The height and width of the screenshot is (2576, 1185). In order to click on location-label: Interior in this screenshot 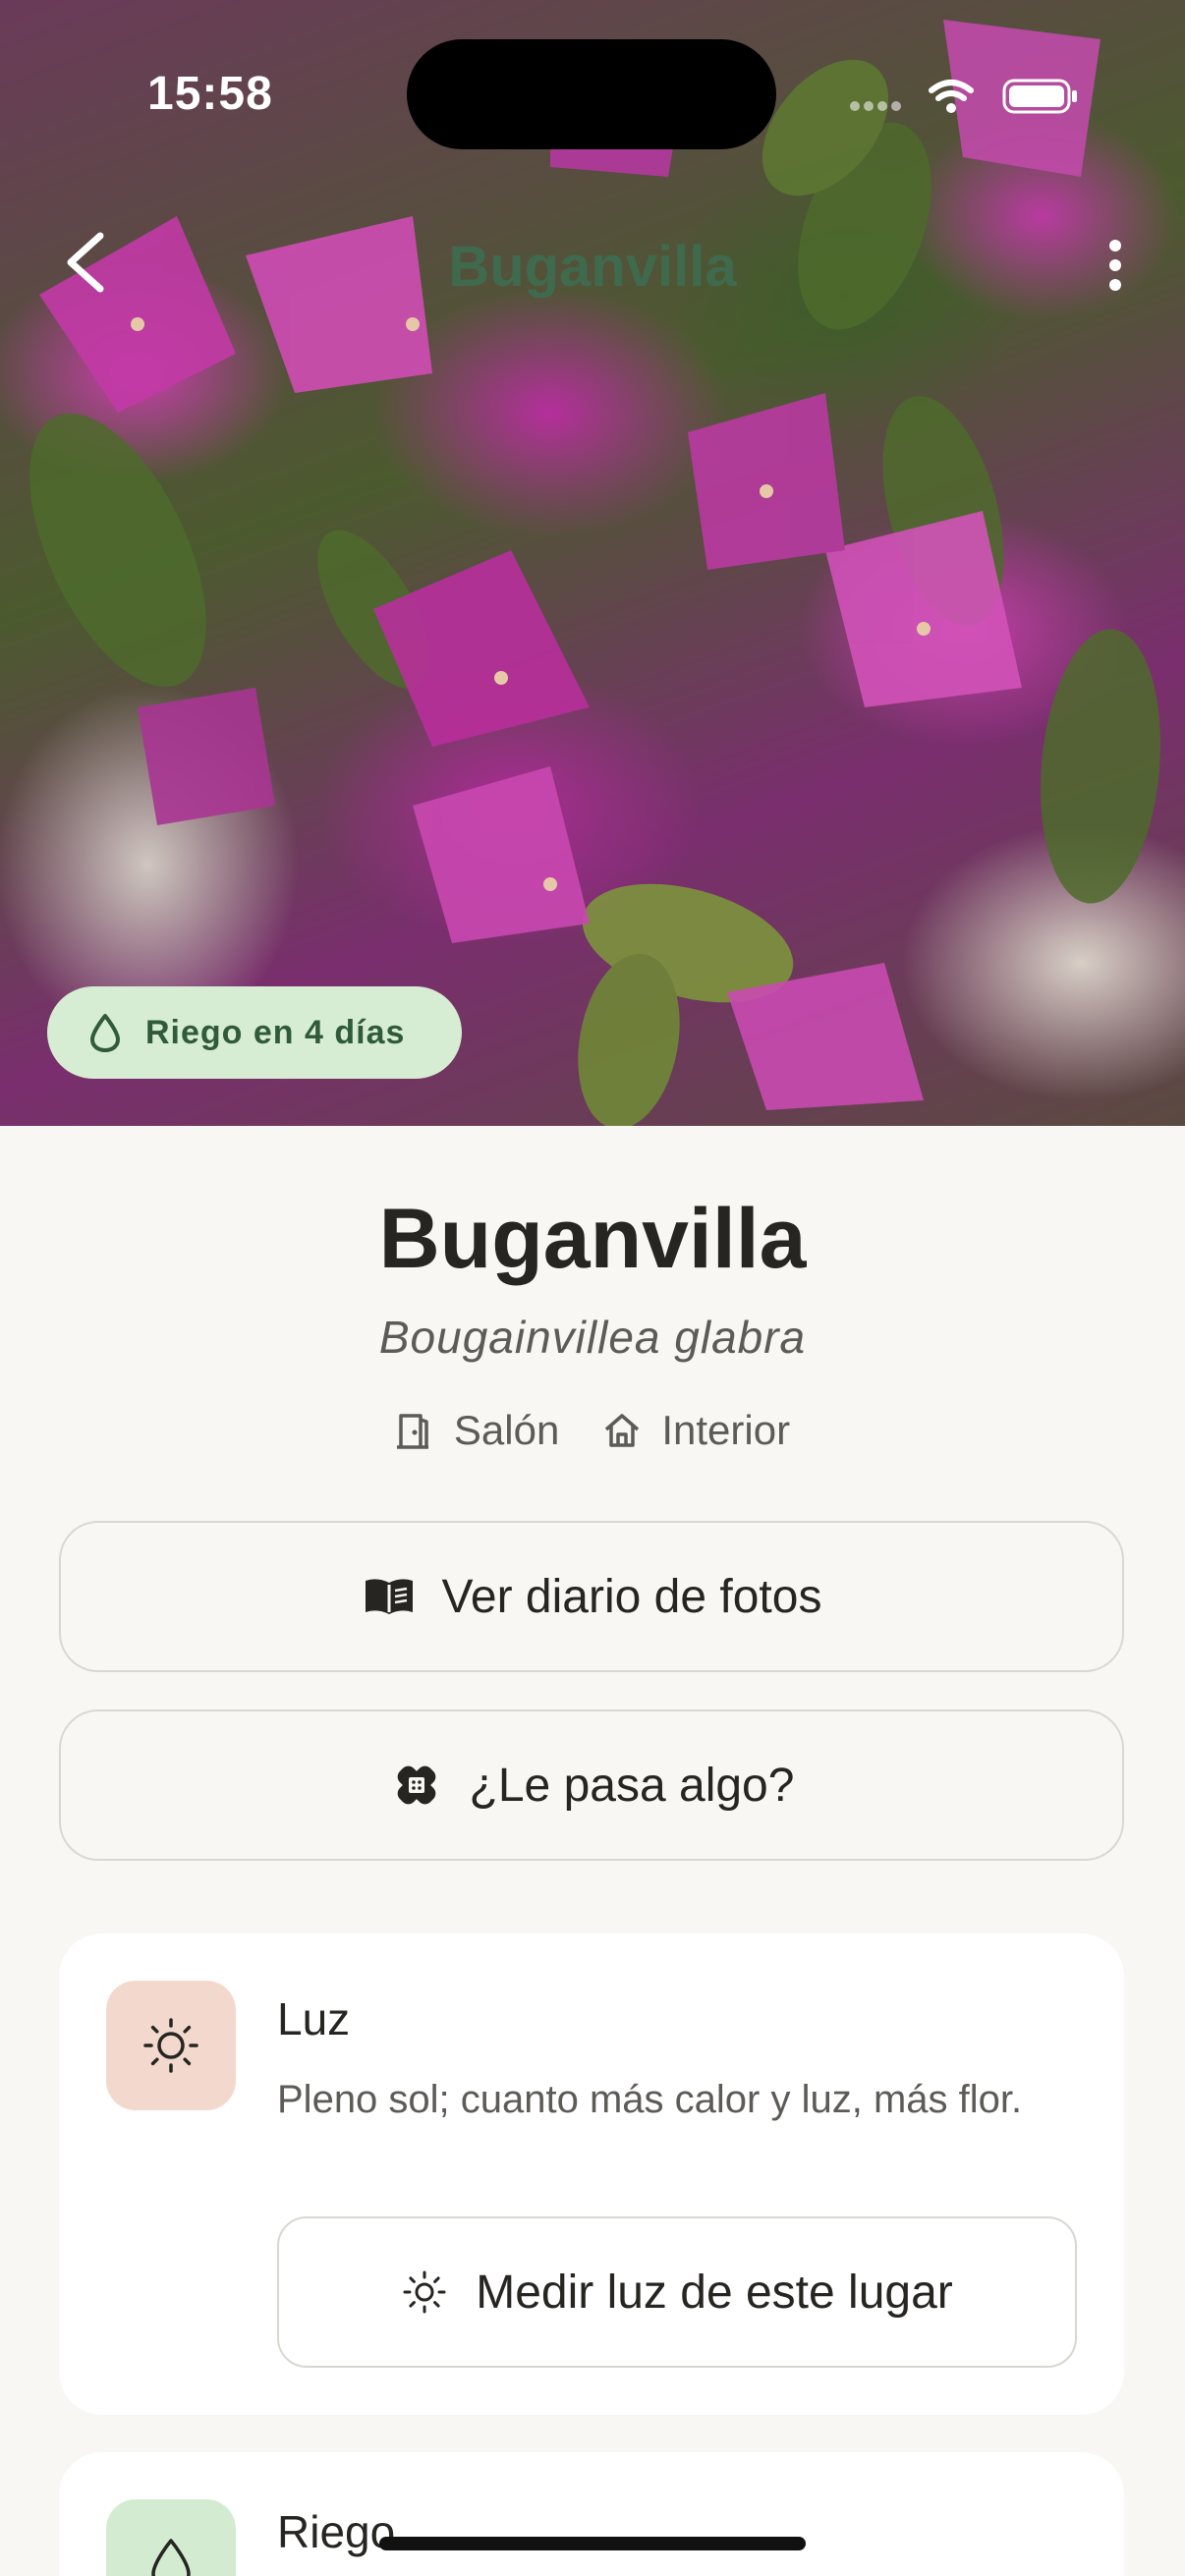, I will do `click(726, 1430)`.